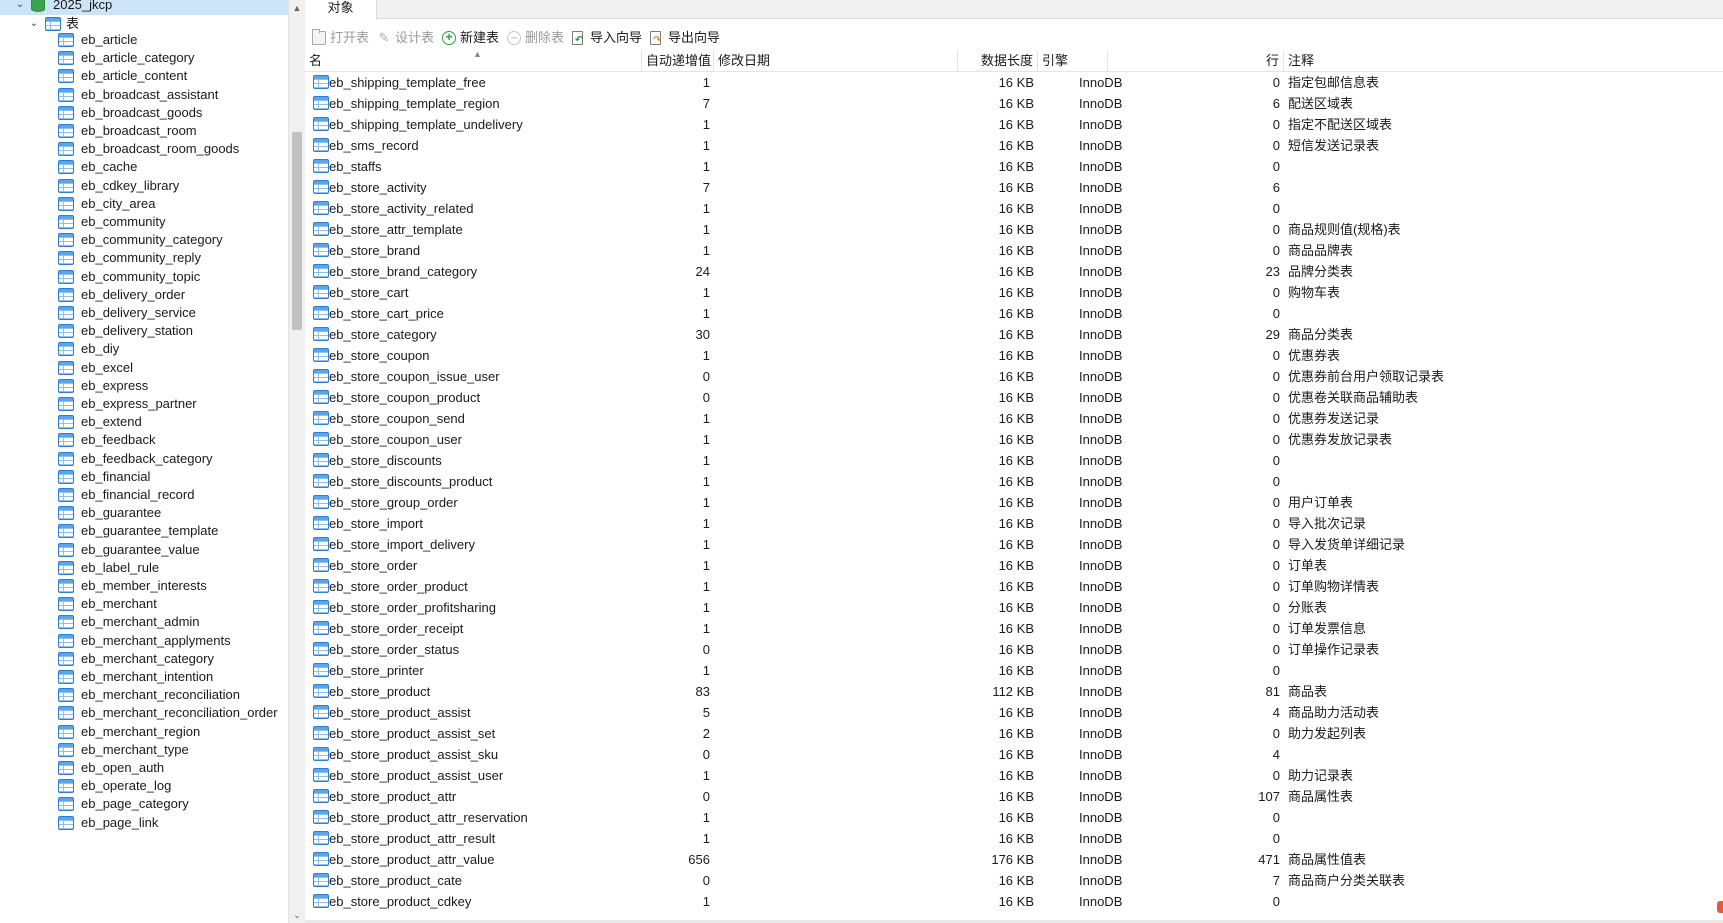 This screenshot has width=1723, height=923. What do you see at coordinates (297, 231) in the screenshot?
I see `scrollbar-thumb` at bounding box center [297, 231].